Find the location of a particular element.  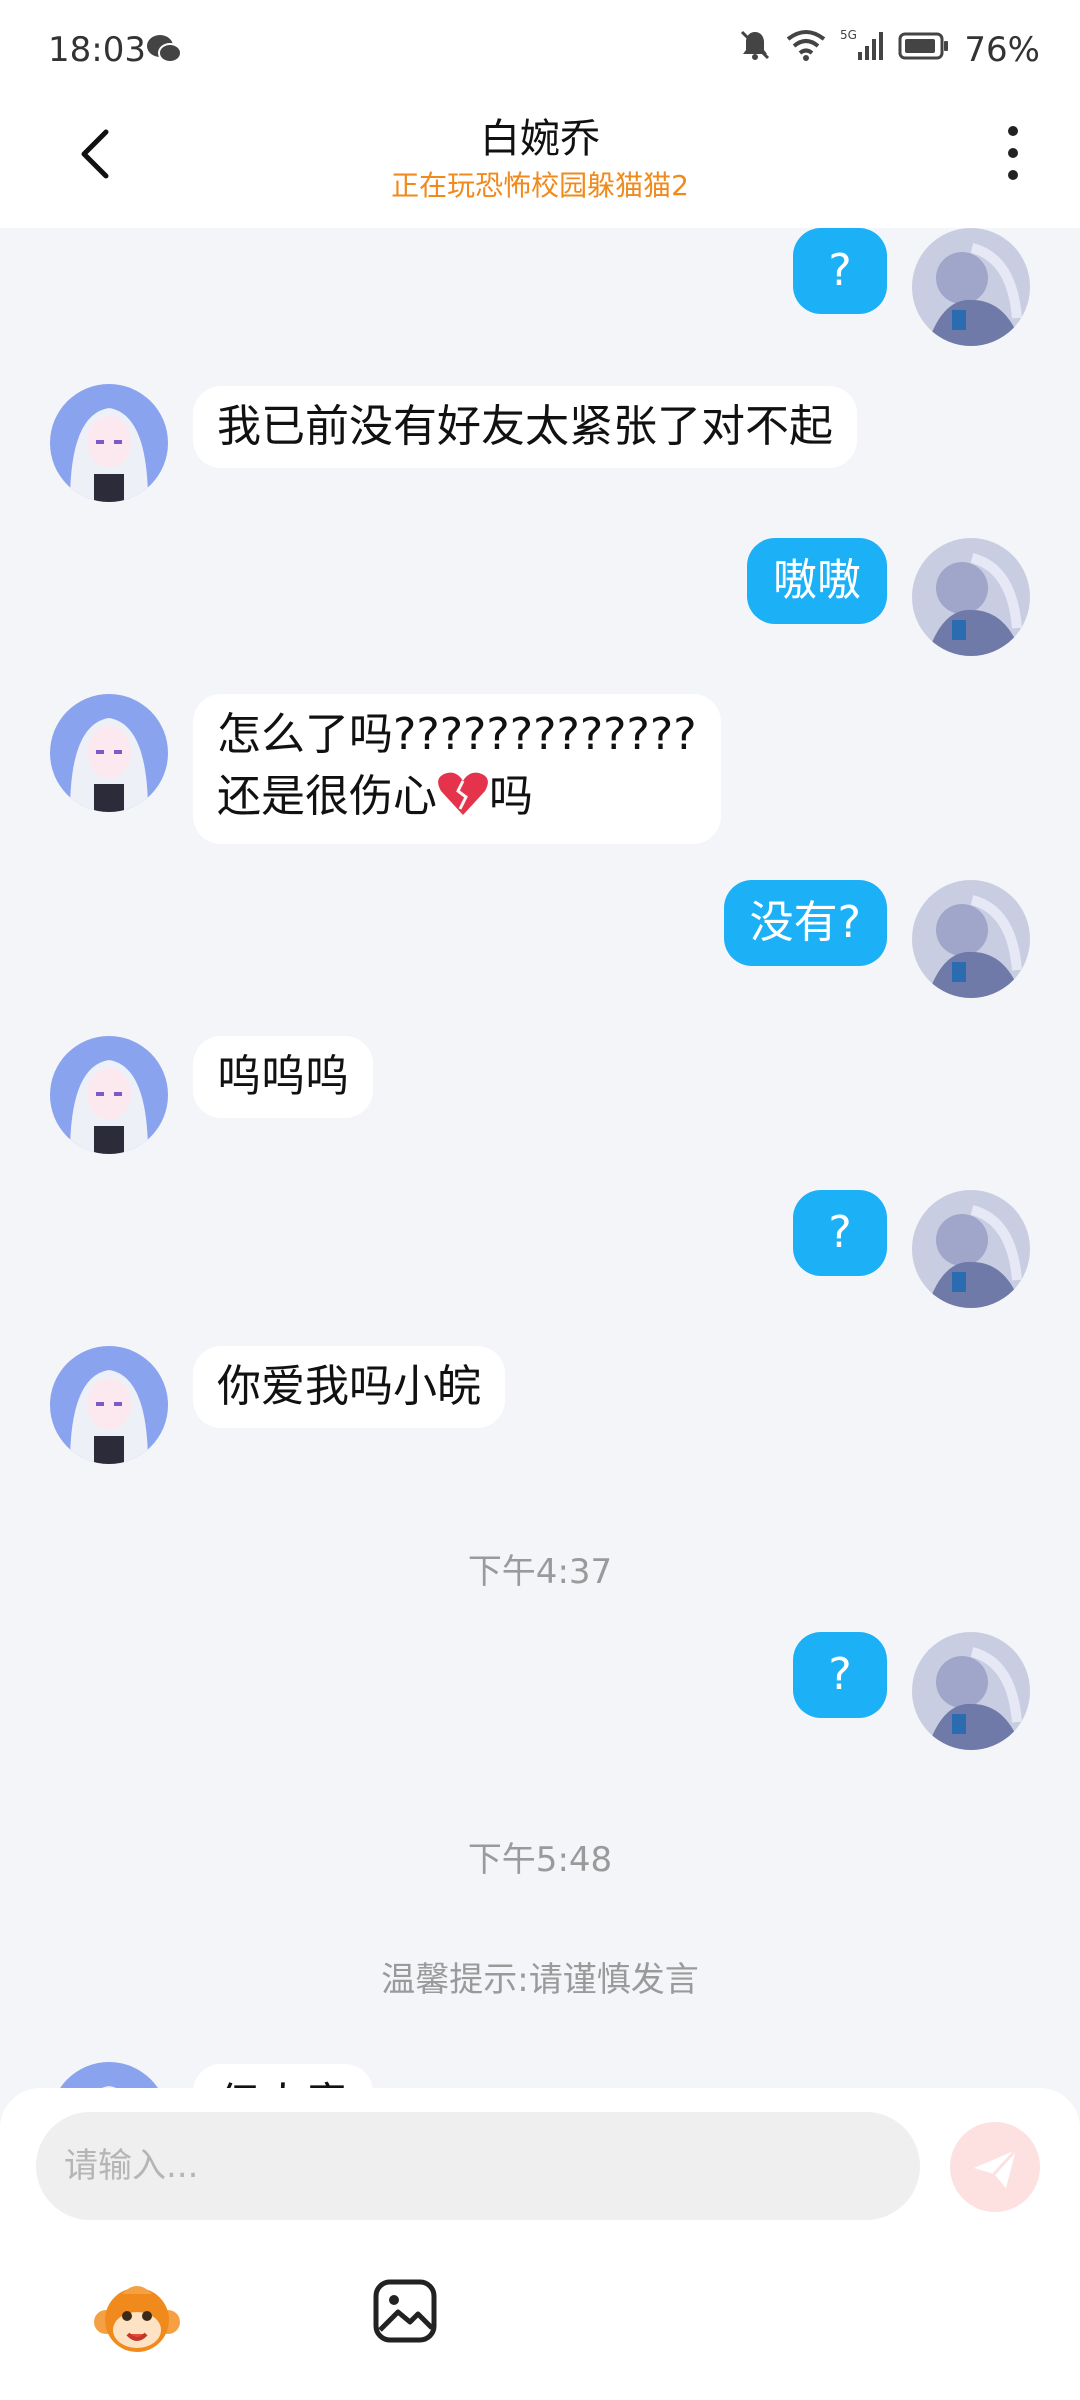

message-line: 还是很伤心吗 is located at coordinates (457, 800).